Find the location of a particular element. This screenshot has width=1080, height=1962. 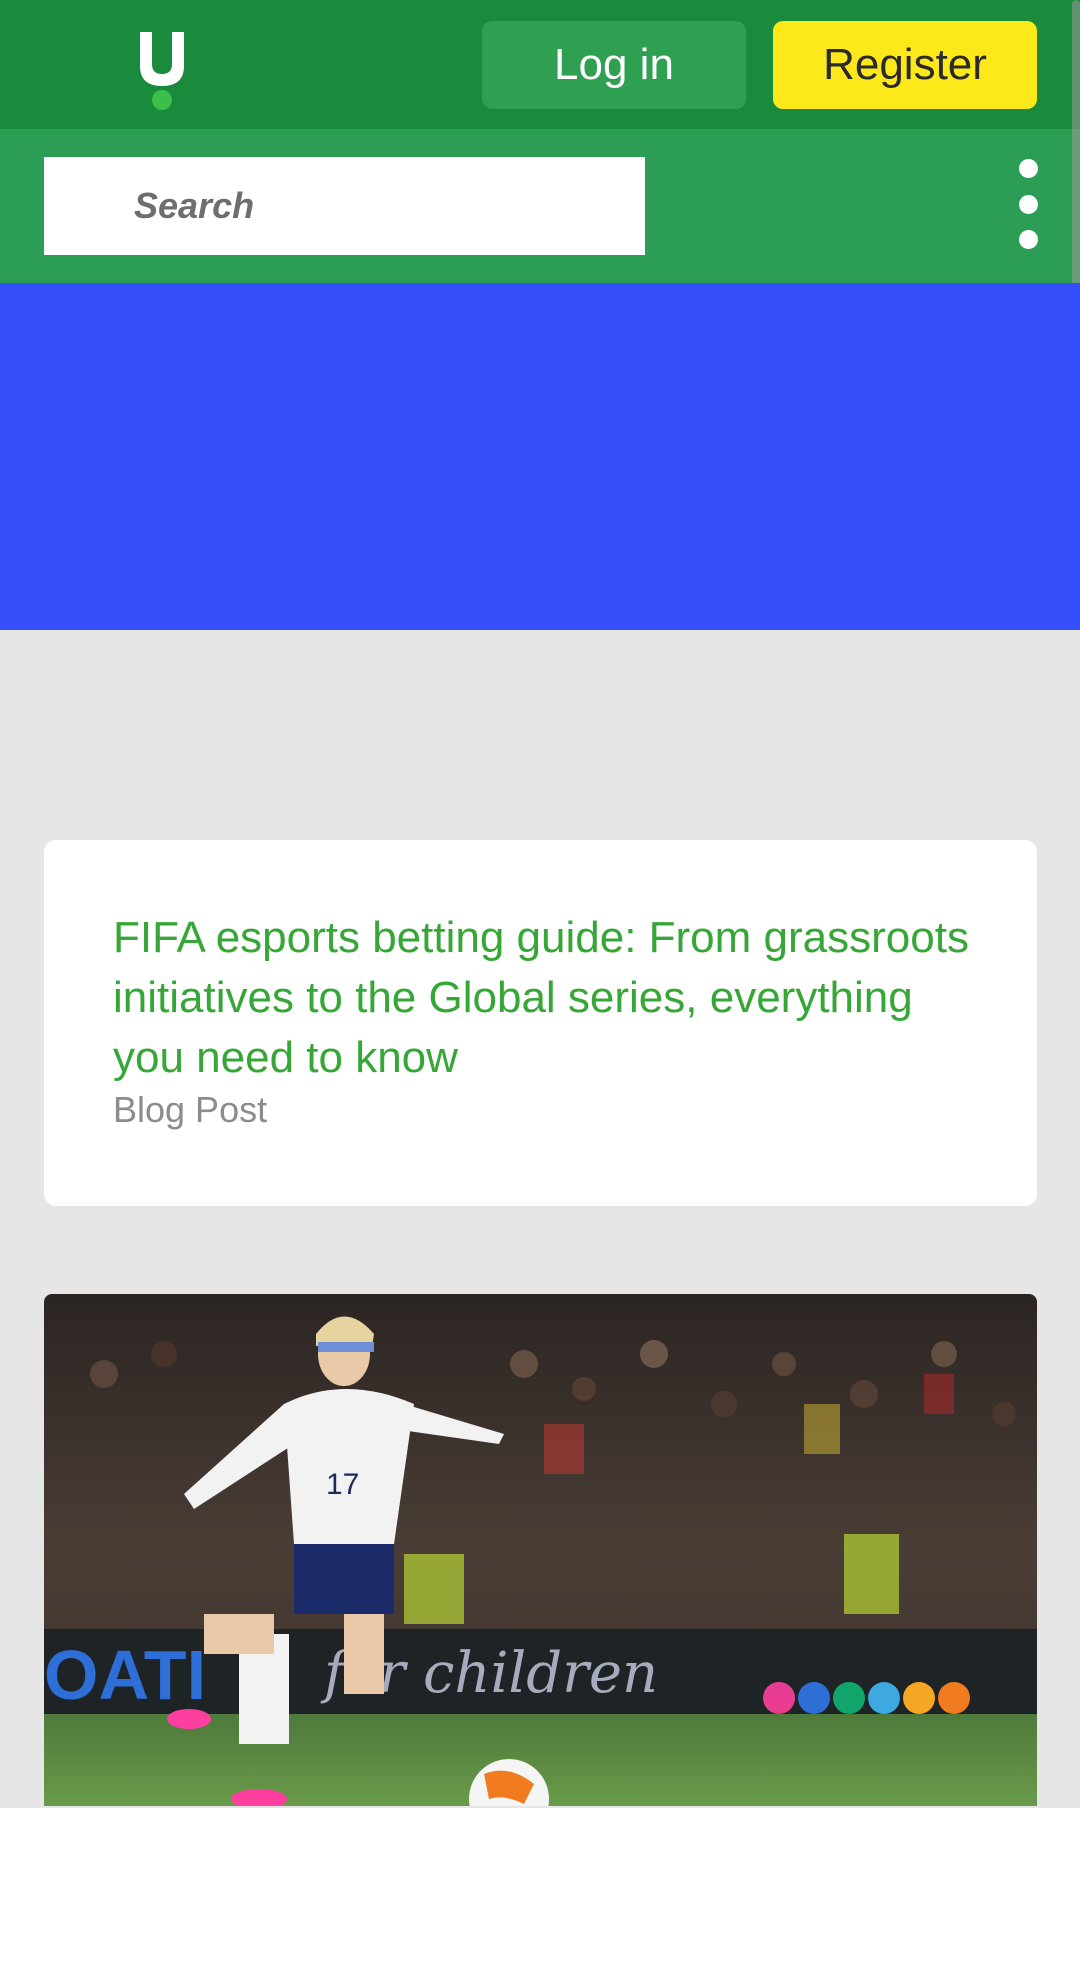

shirt-number: 17 is located at coordinates (342, 1484).